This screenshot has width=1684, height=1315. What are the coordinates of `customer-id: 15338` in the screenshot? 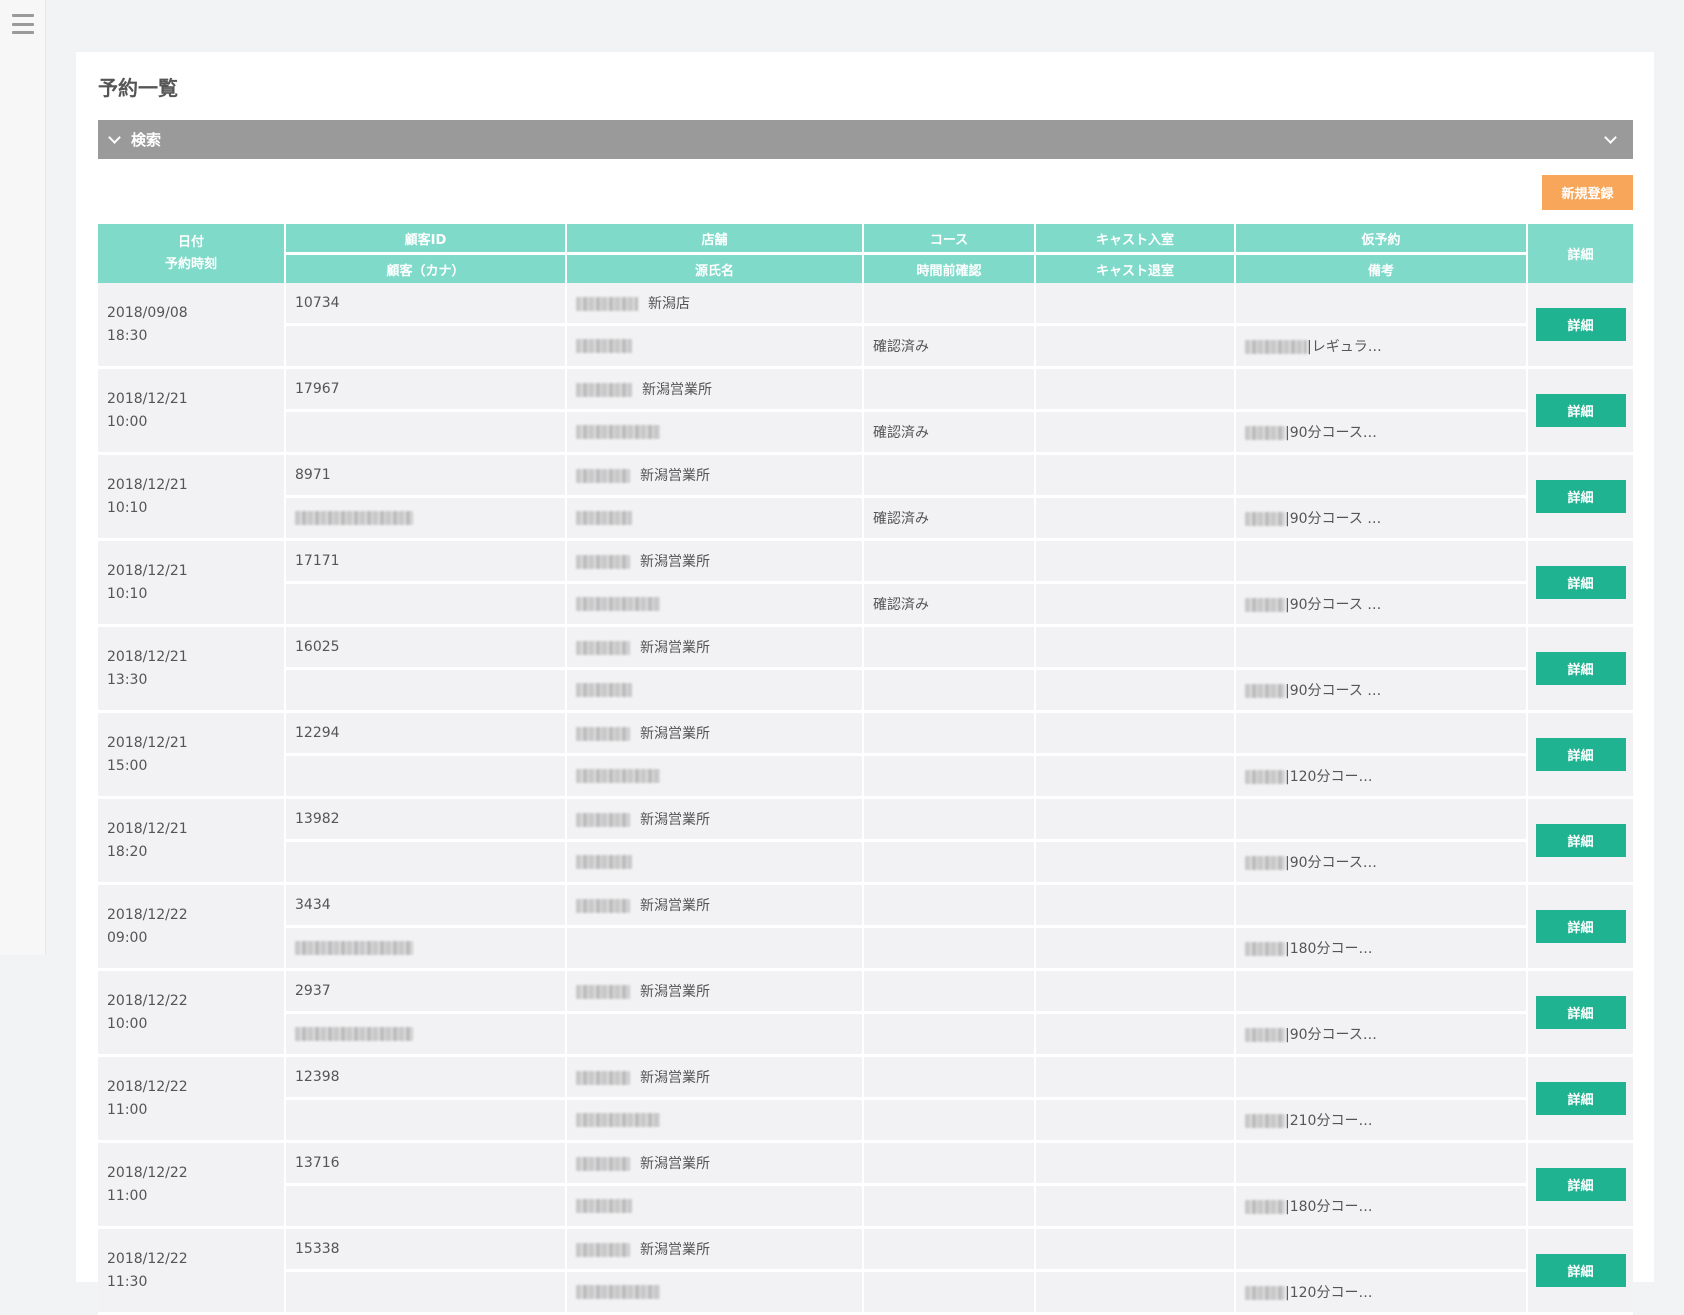 It's located at (426, 1250).